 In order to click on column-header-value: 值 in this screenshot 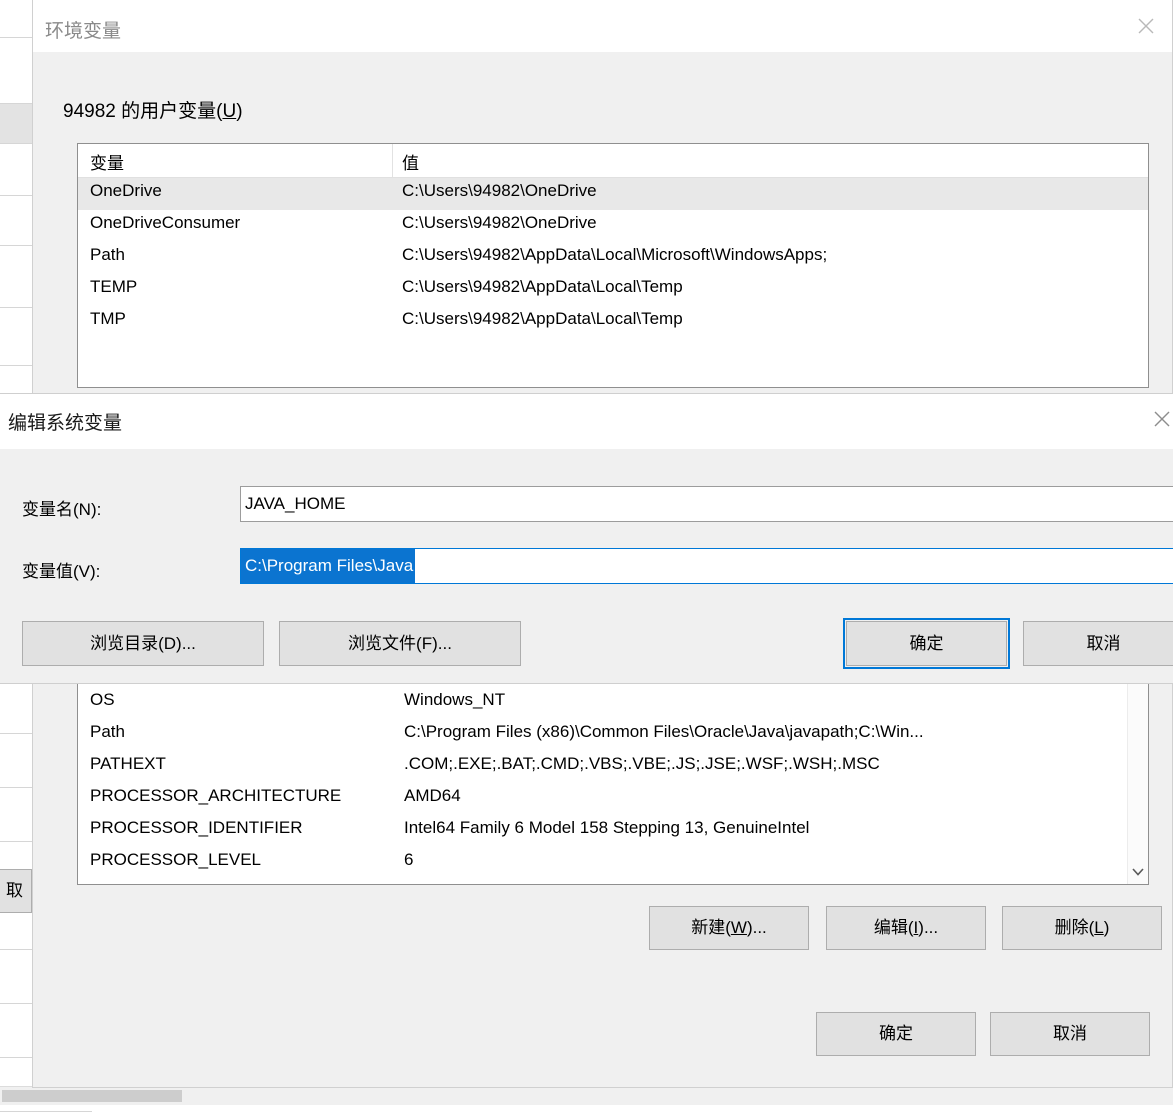, I will do `click(410, 161)`.